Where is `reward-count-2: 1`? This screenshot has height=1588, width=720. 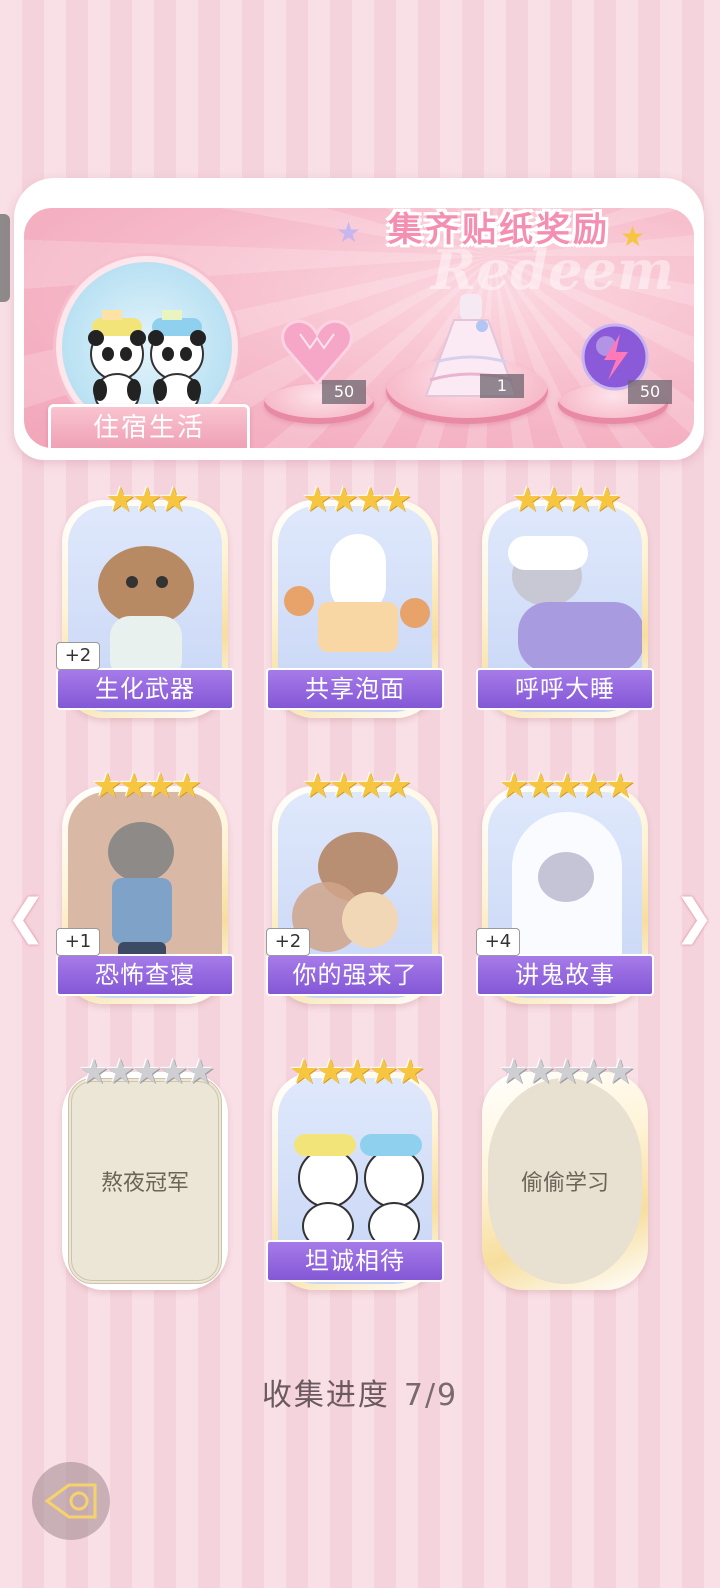
reward-count-2: 1 is located at coordinates (502, 386).